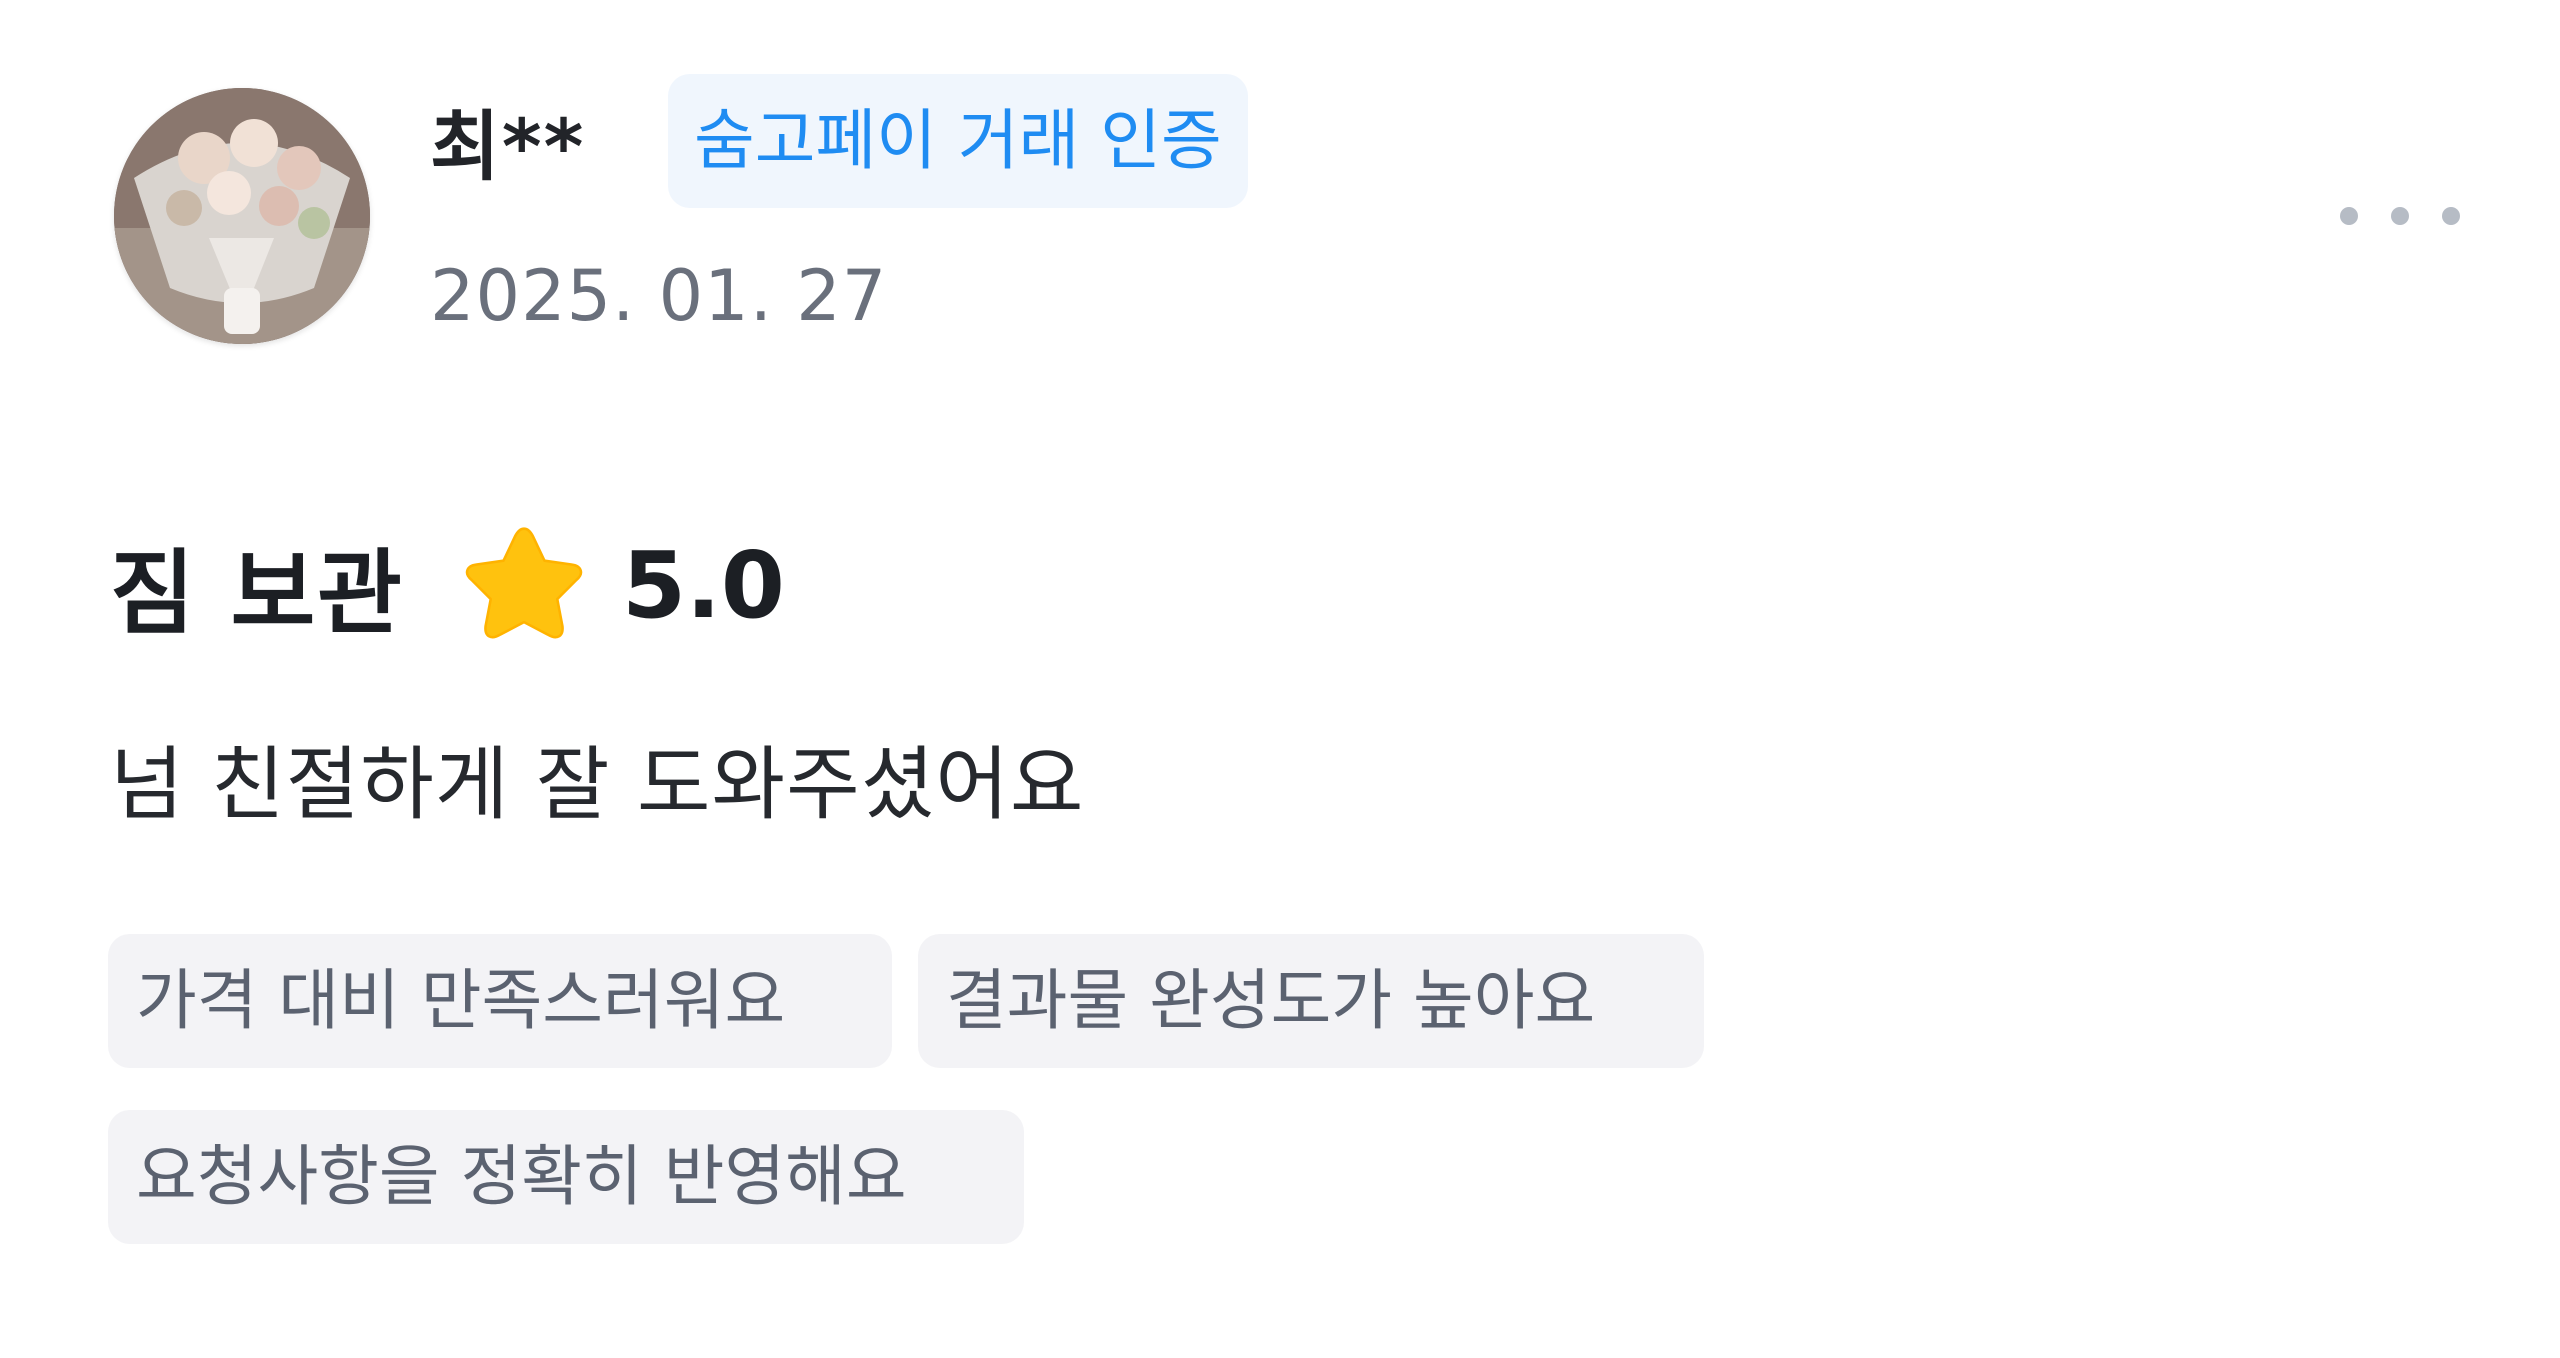  What do you see at coordinates (447, 585) in the screenshot?
I see `service-rating-row: 짐 보관 5.0` at bounding box center [447, 585].